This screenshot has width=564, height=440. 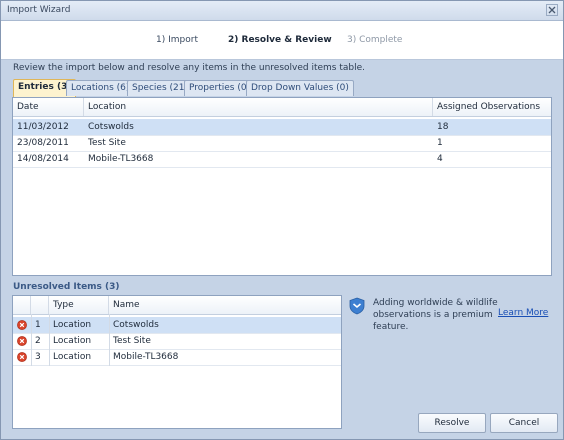 What do you see at coordinates (492, 107) in the screenshot?
I see `column-header-assigned-observations: Assigned Observations` at bounding box center [492, 107].